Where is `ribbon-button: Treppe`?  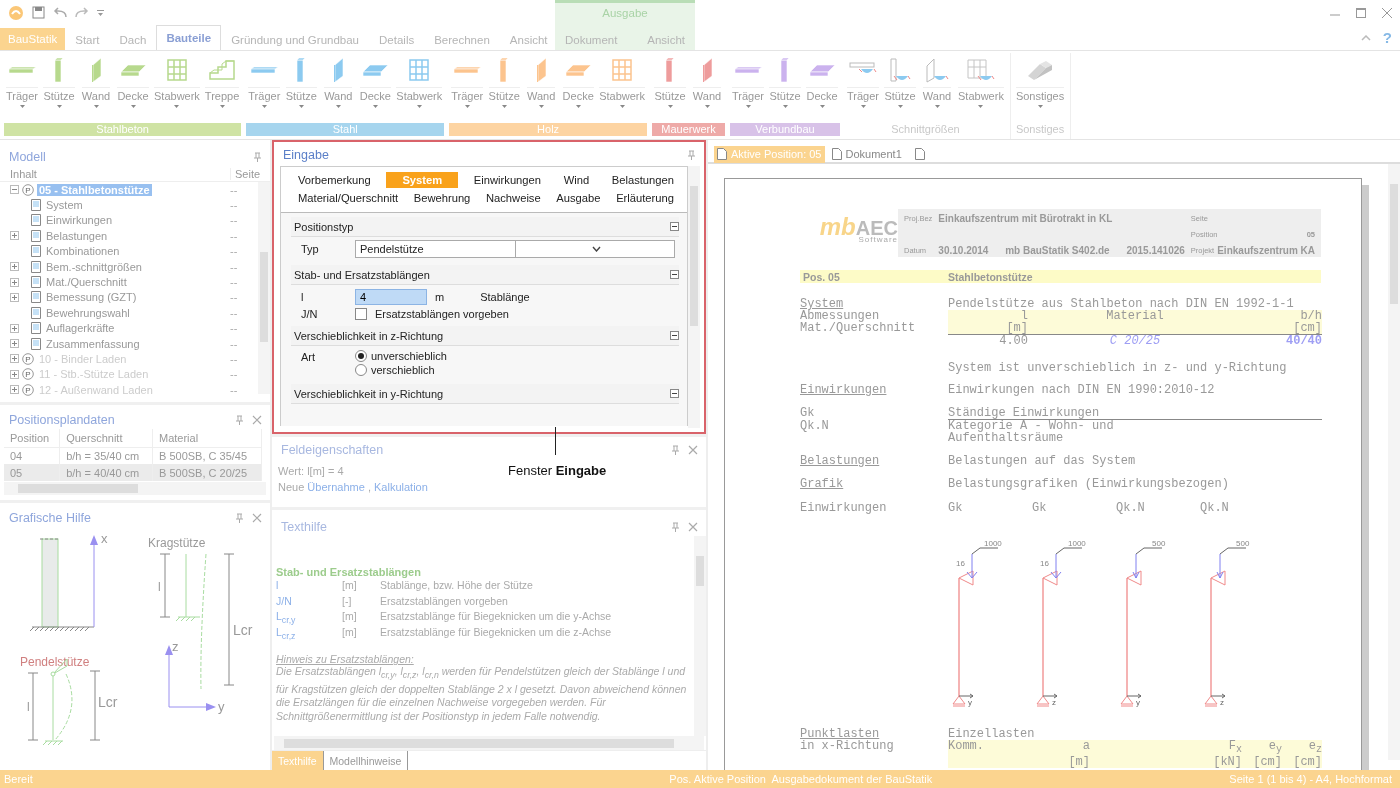 ribbon-button: Treppe is located at coordinates (222, 88).